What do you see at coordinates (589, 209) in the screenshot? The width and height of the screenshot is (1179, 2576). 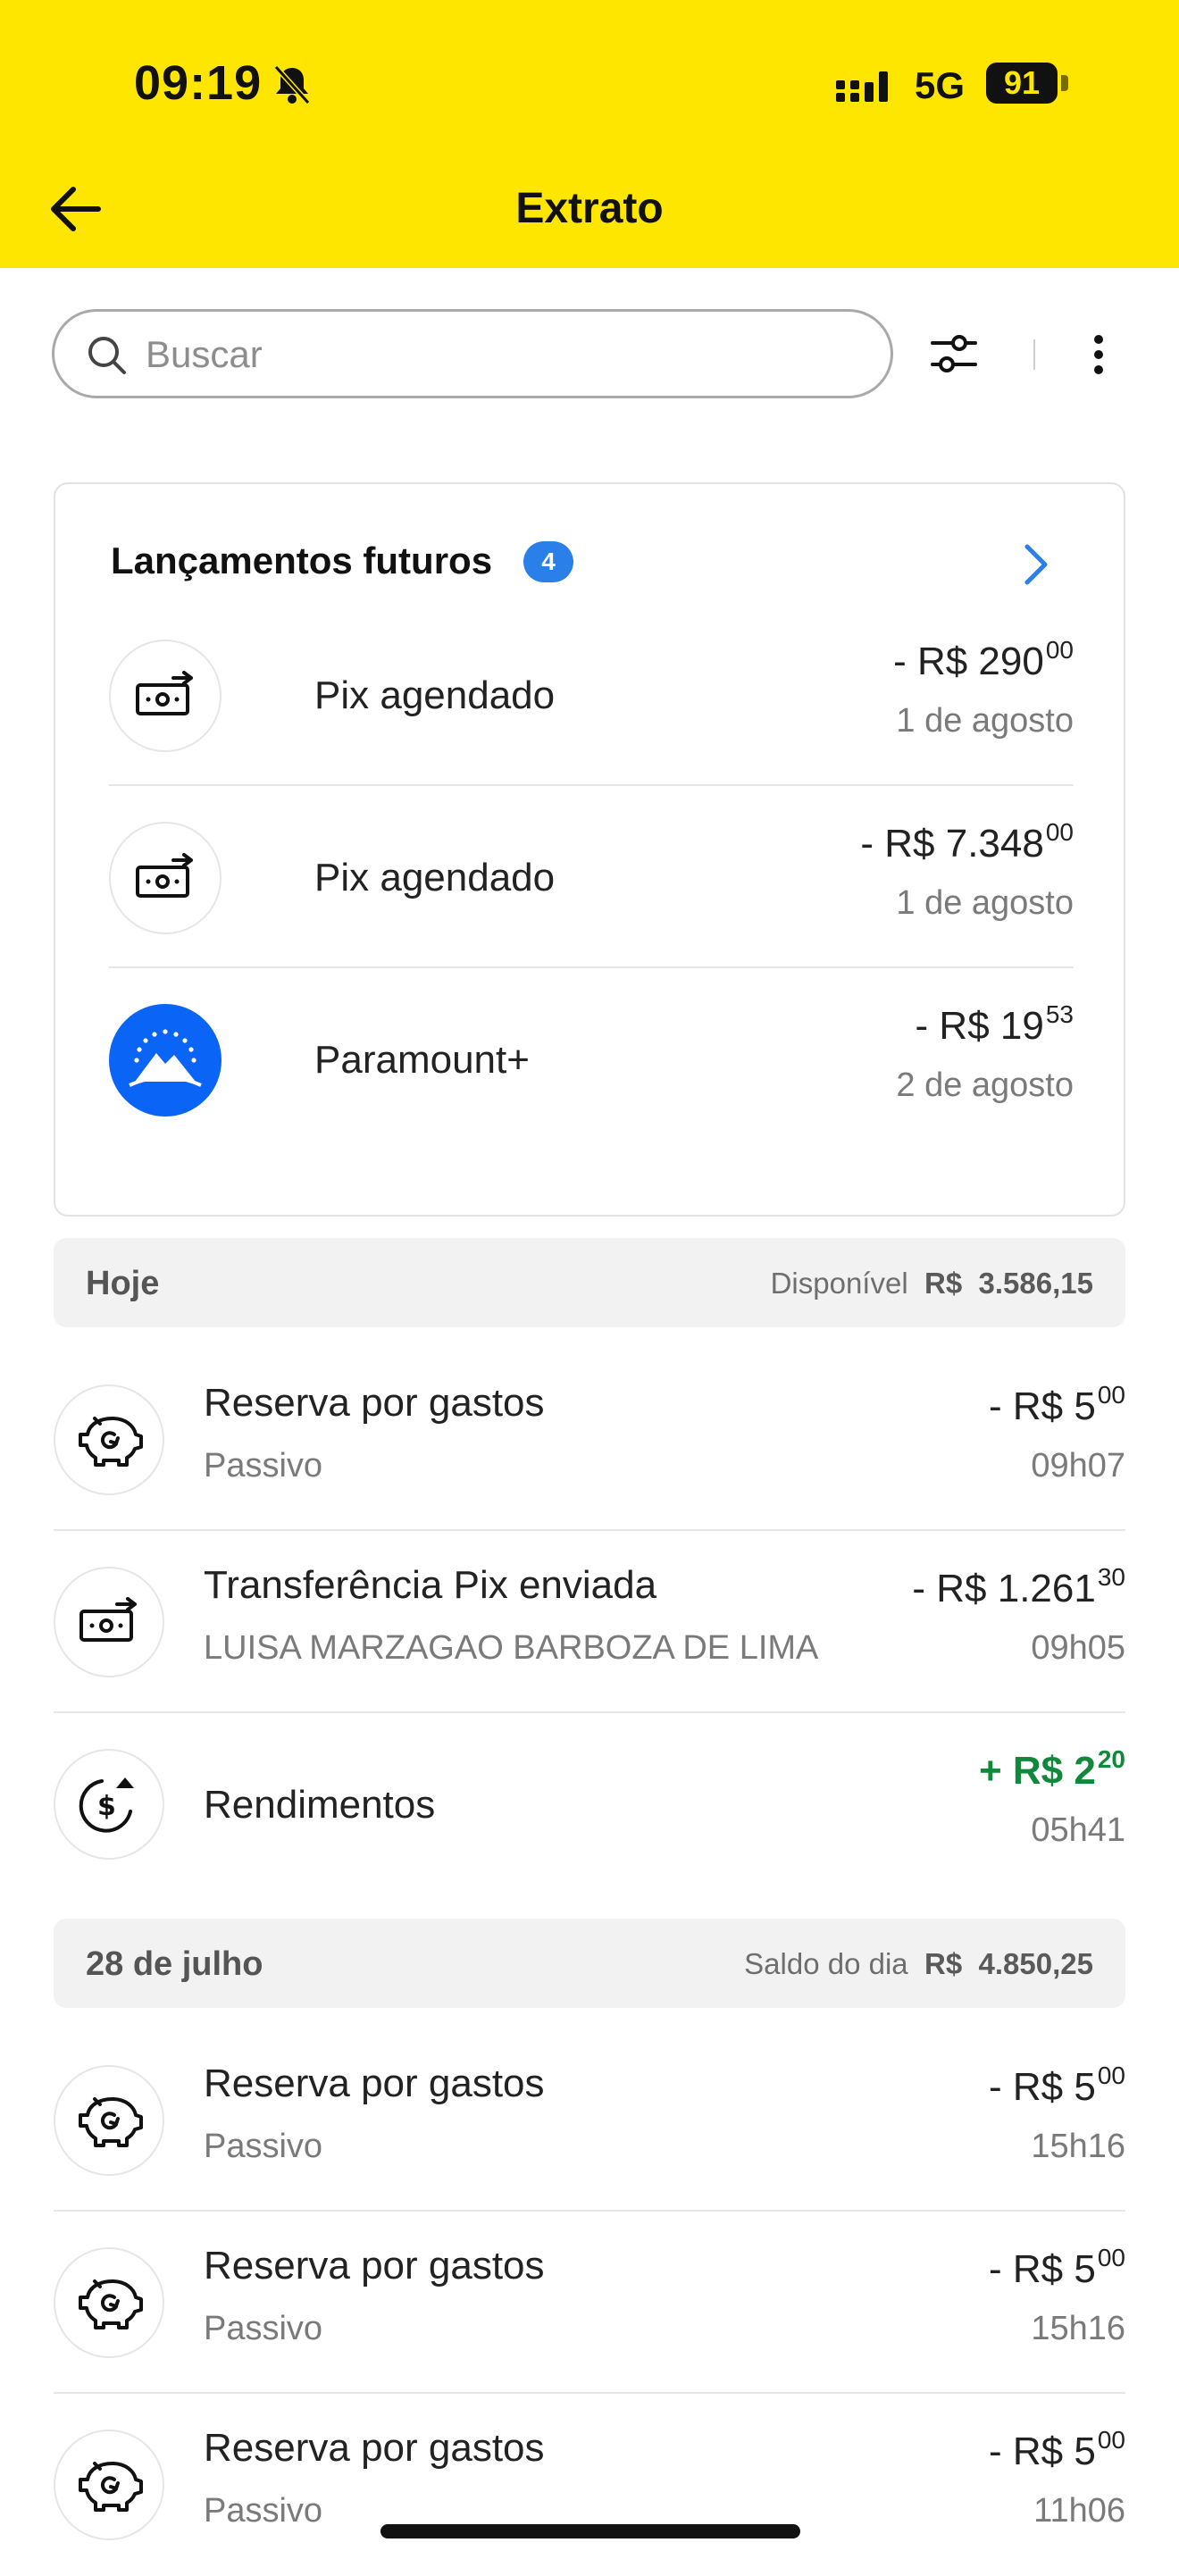 I see `page-title: Extrato` at bounding box center [589, 209].